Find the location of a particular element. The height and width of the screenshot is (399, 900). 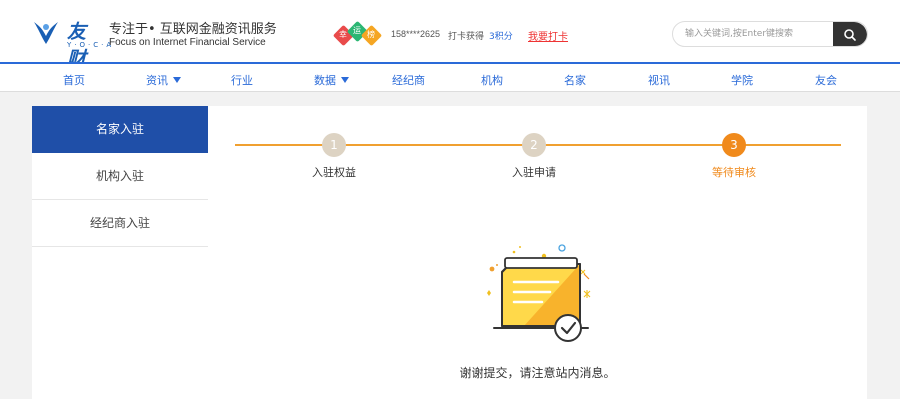

nav-label: 行业 is located at coordinates (242, 80).